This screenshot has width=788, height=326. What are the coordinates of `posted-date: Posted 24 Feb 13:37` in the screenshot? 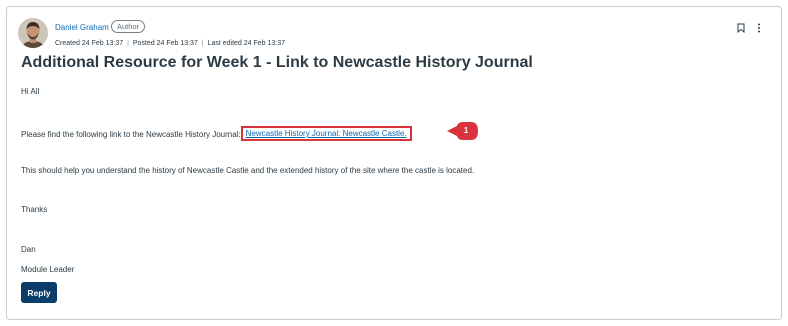 It's located at (165, 43).